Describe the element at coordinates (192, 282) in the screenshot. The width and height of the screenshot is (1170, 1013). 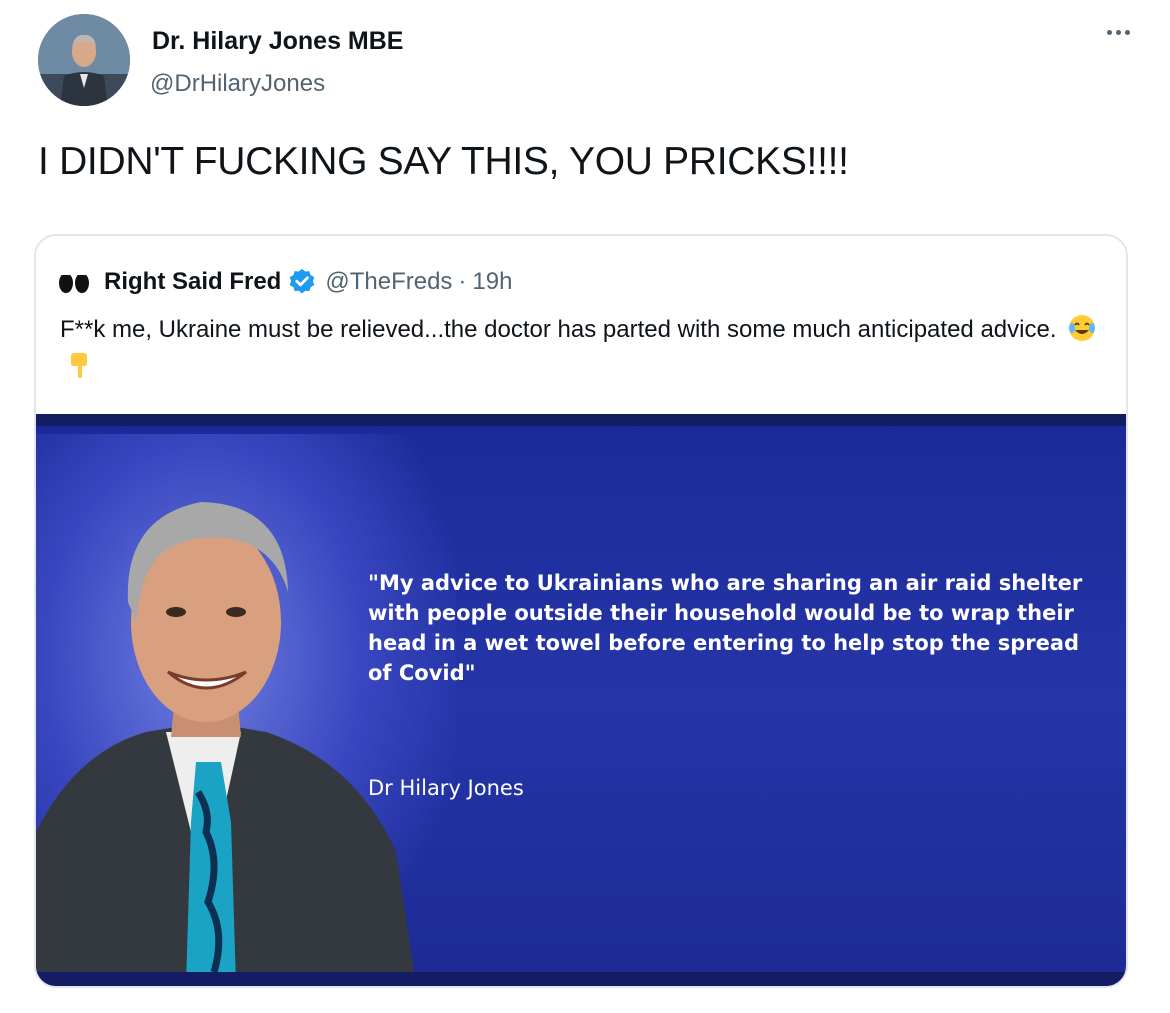
I see `quoted-author-name: Right Said Fred` at that location.